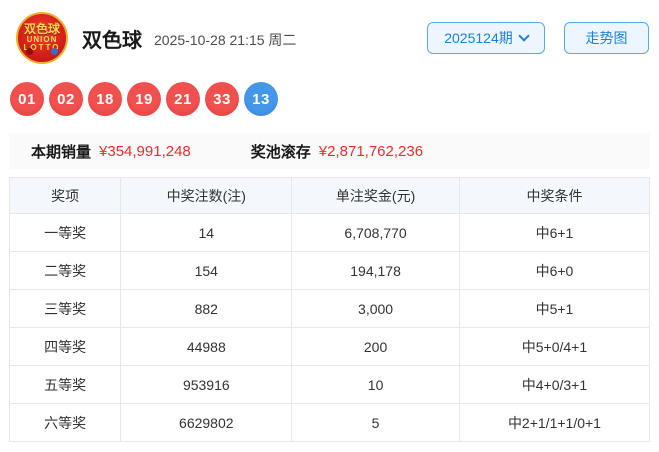 The image size is (659, 452). I want to click on ball-red-01: 01, so click(27, 99).